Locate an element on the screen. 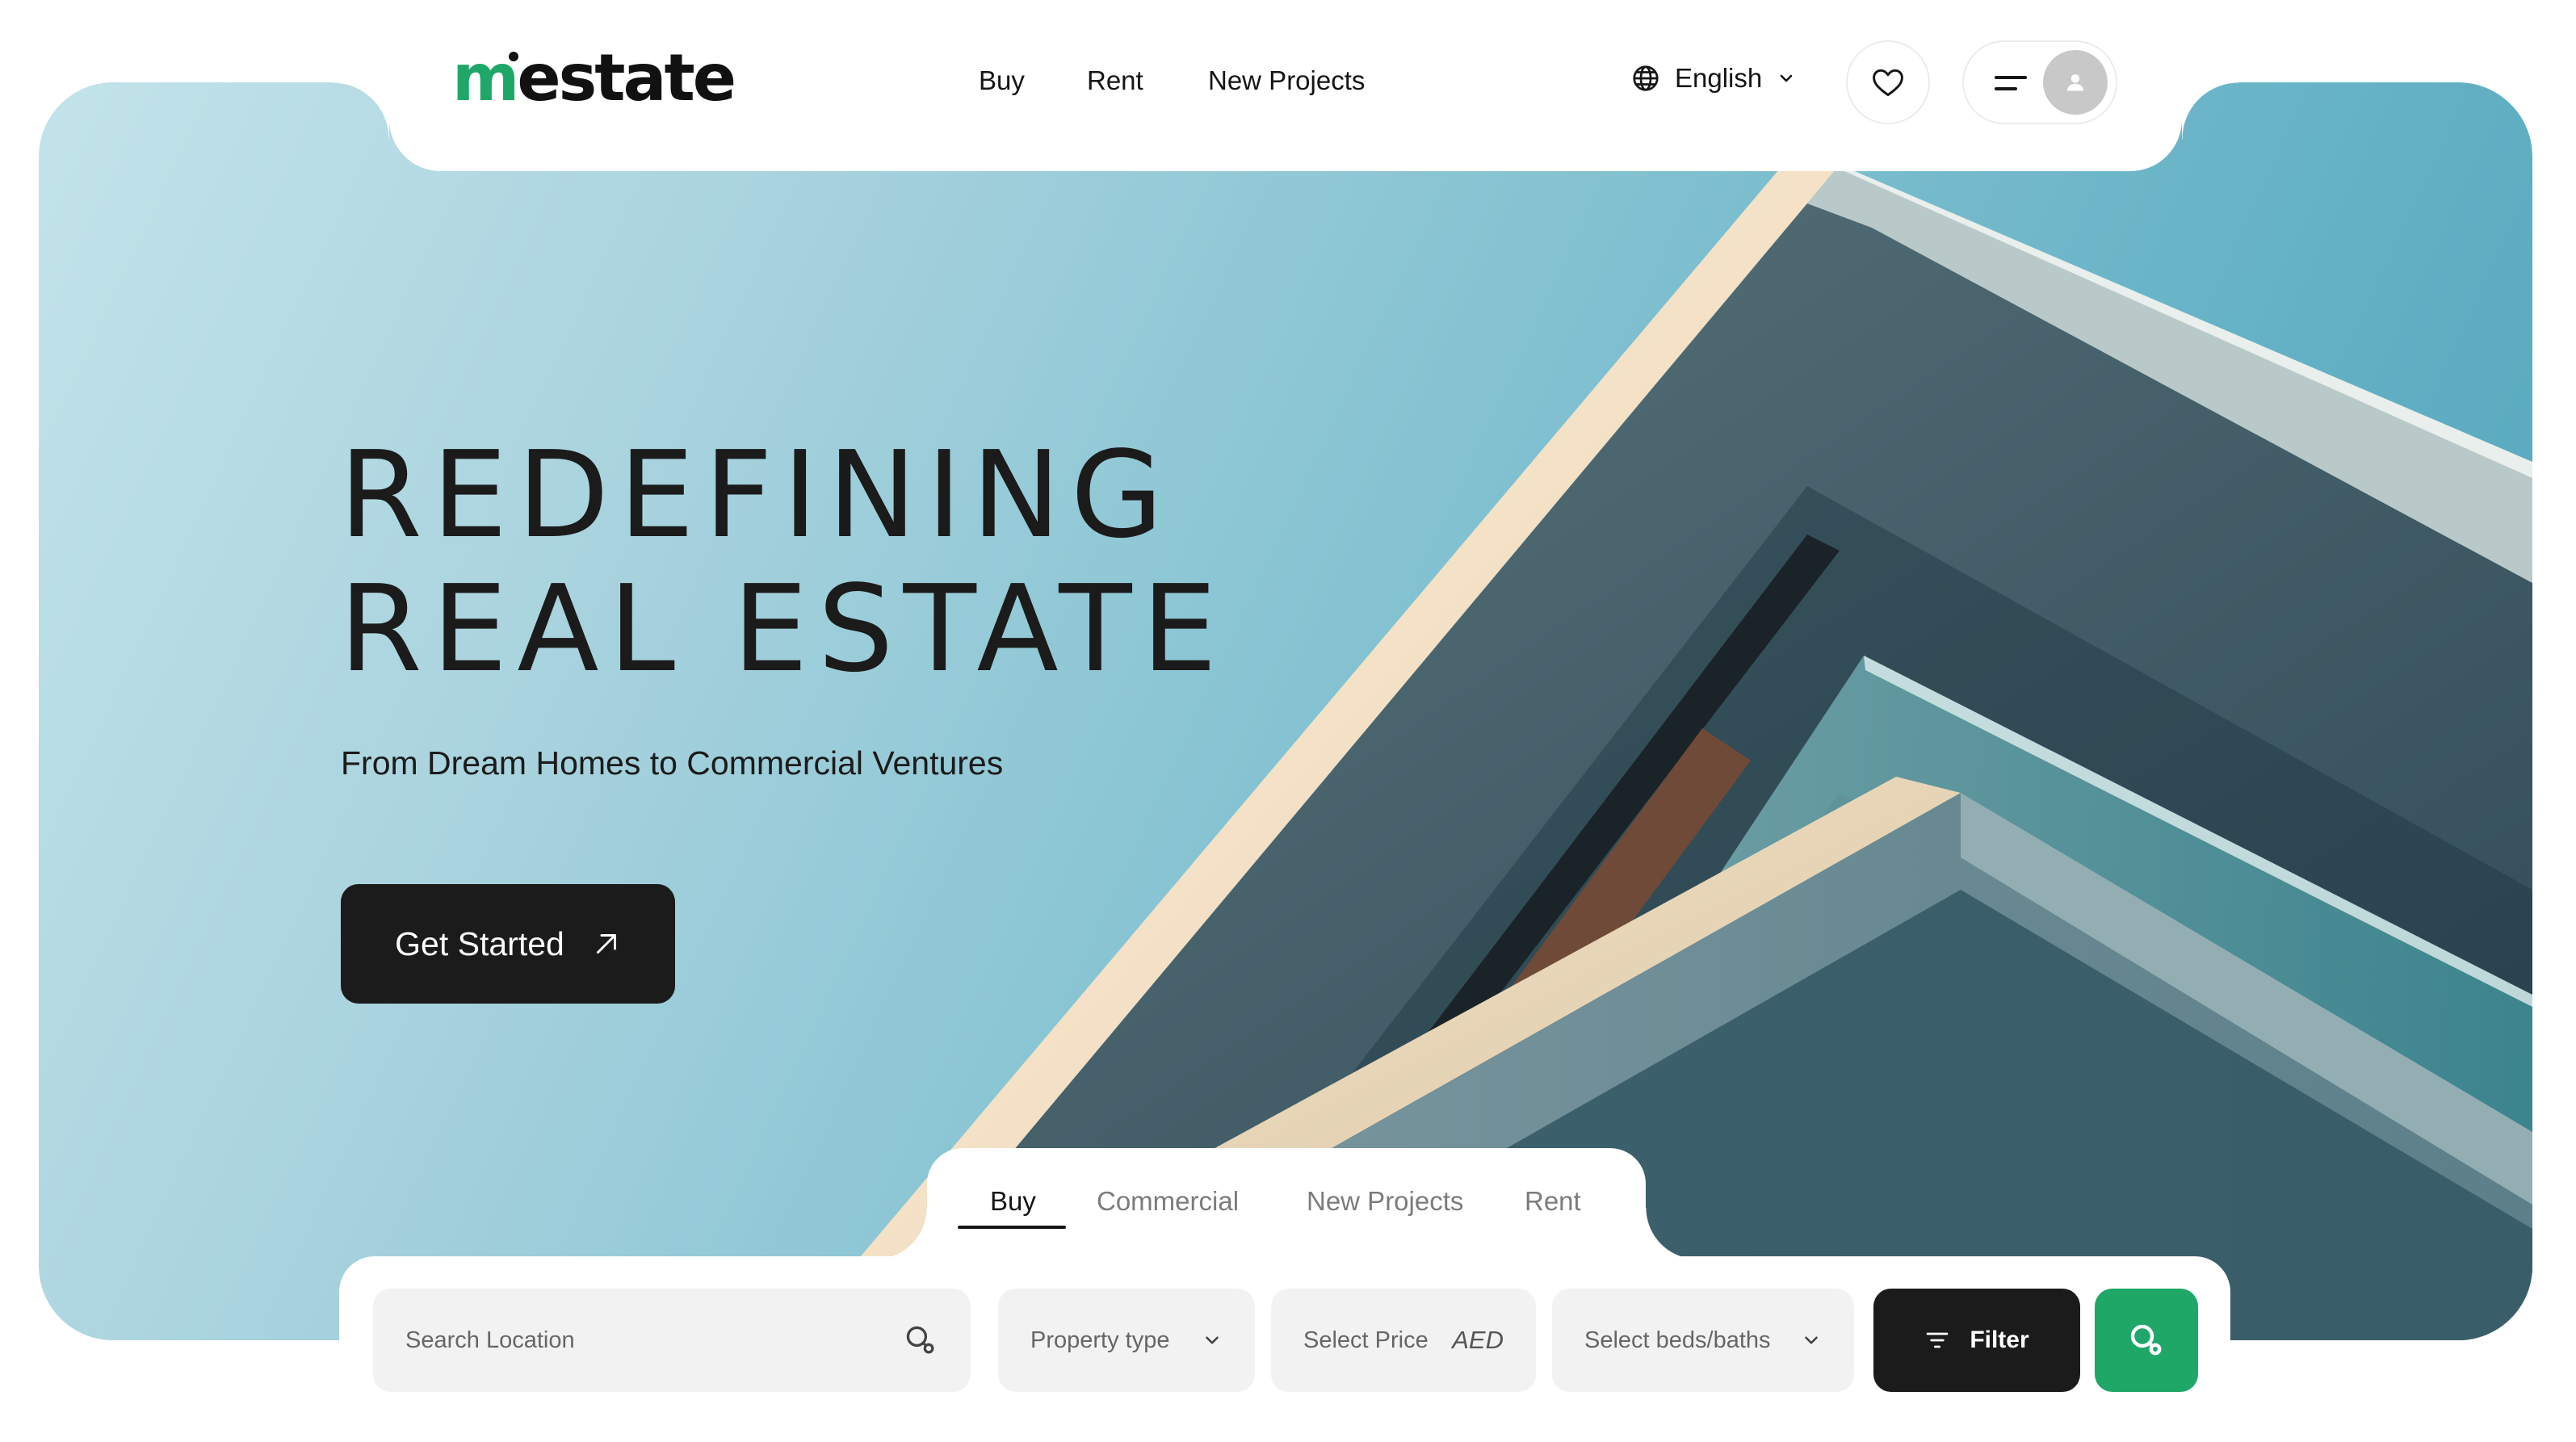  logo-accent: m is located at coordinates (485, 77).